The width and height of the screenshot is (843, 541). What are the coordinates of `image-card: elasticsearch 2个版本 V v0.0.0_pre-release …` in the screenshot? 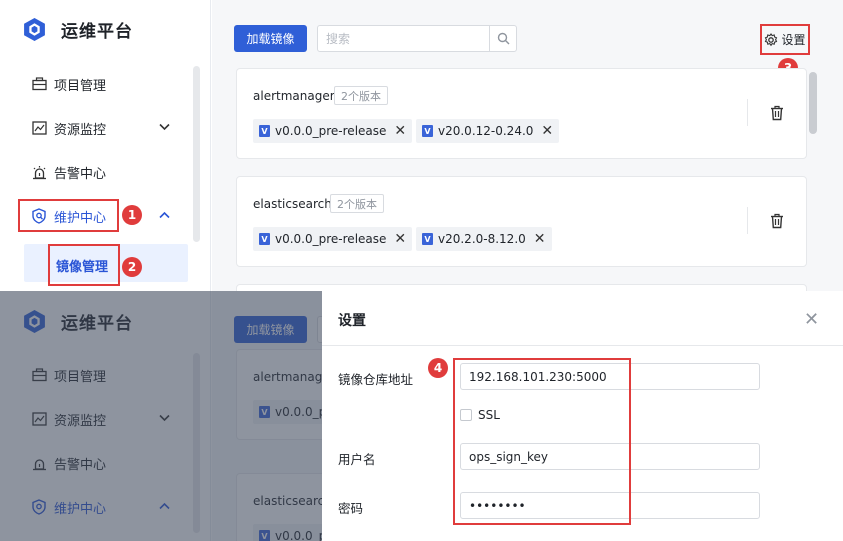 It's located at (521, 221).